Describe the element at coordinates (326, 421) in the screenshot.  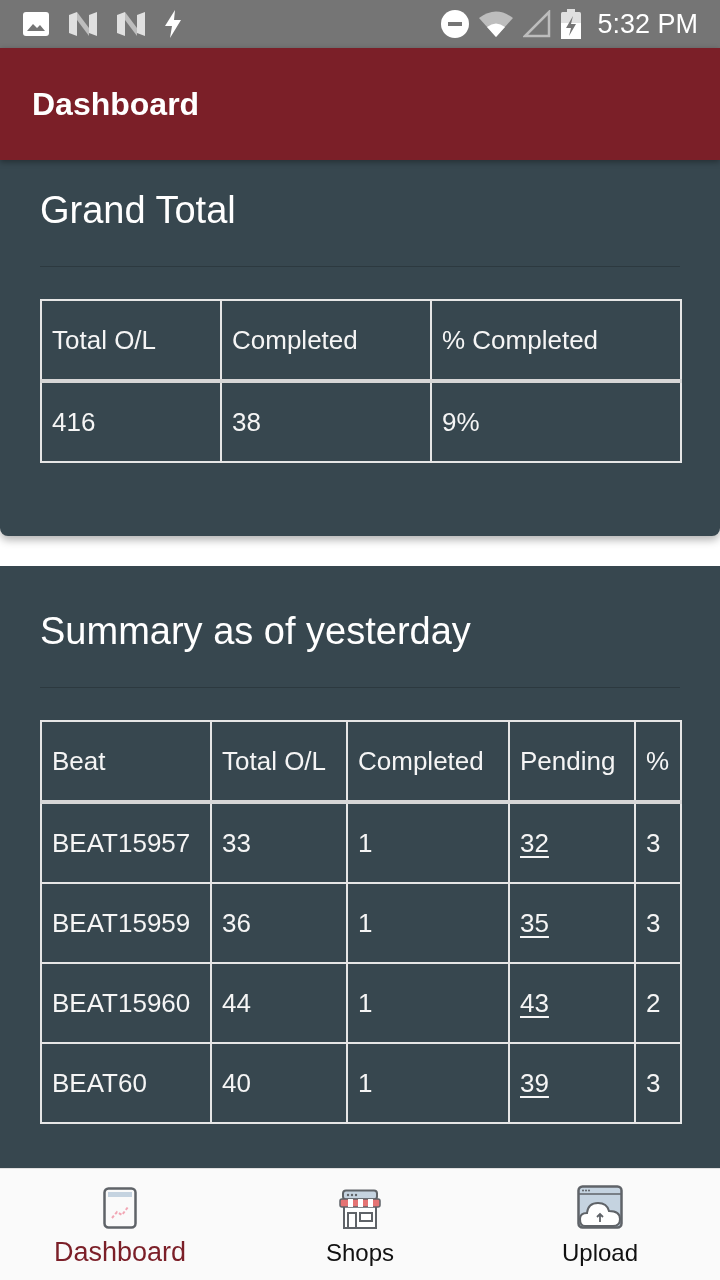
I see `table-cell: 38` at that location.